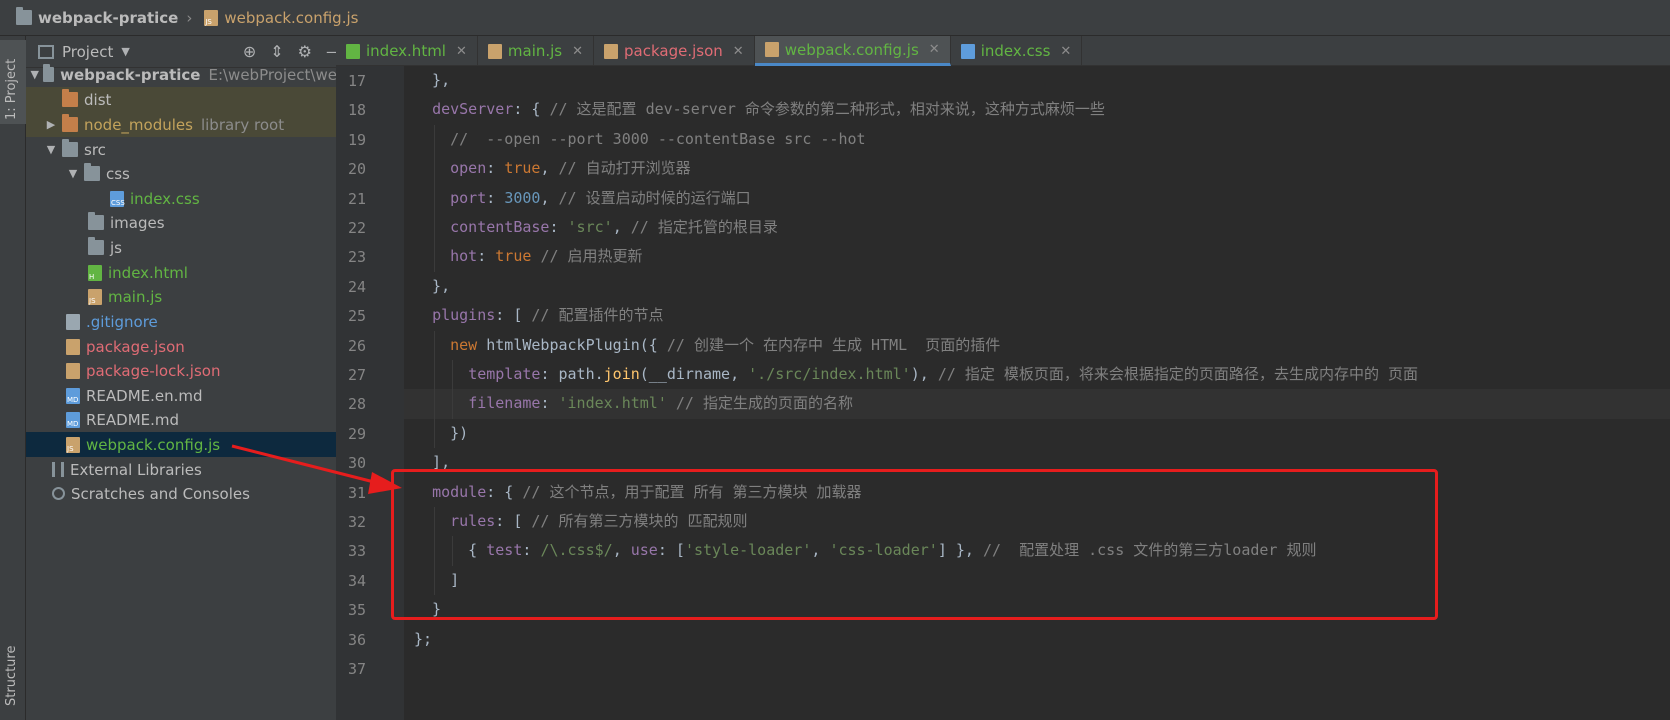 Image resolution: width=1670 pixels, height=720 pixels. What do you see at coordinates (191, 198) in the screenshot?
I see `tree-item-index-css: CSS index.css` at bounding box center [191, 198].